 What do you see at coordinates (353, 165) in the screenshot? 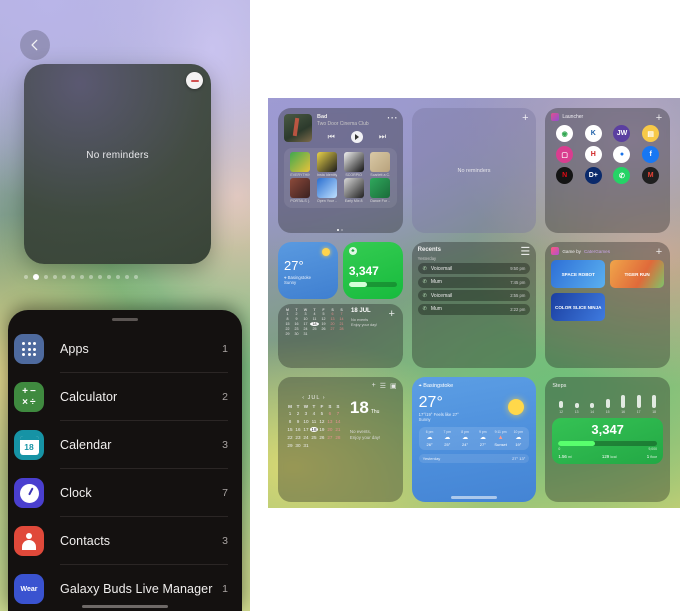
I see `music-app-item: SCORPIO` at bounding box center [353, 165].